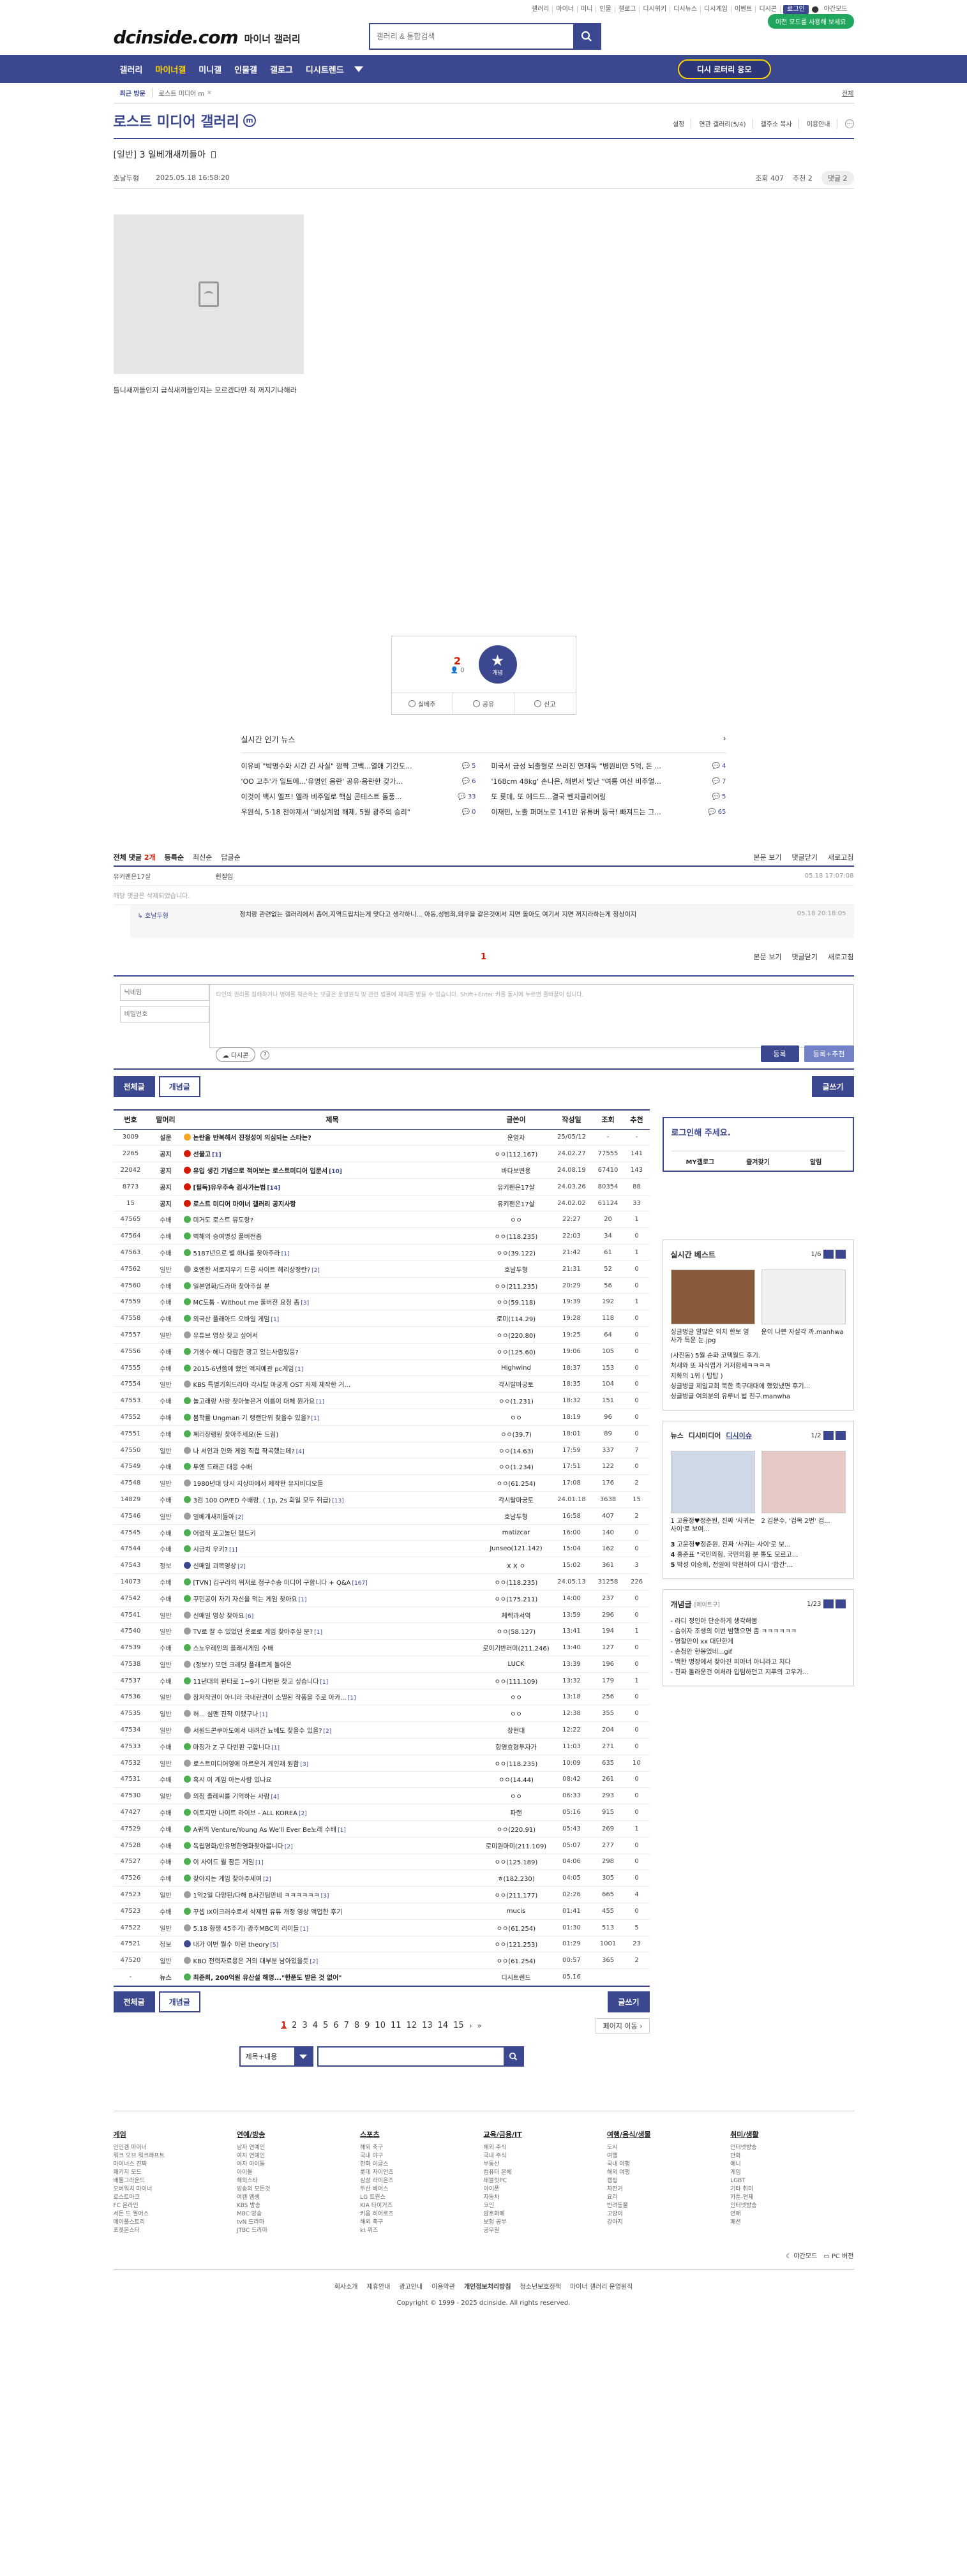  What do you see at coordinates (516, 1944) in the screenshot?
I see `post-writer: ㅇㅇ(121.253)` at bounding box center [516, 1944].